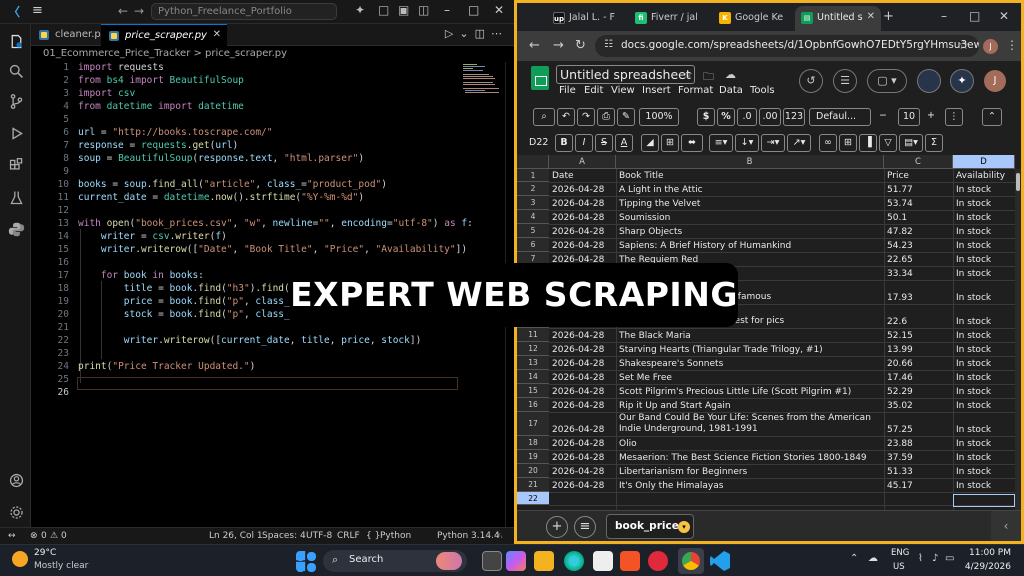 Image resolution: width=1024 pixels, height=576 pixels. Describe the element at coordinates (918, 189) in the screenshot. I see `cell-price: 51.77` at that location.